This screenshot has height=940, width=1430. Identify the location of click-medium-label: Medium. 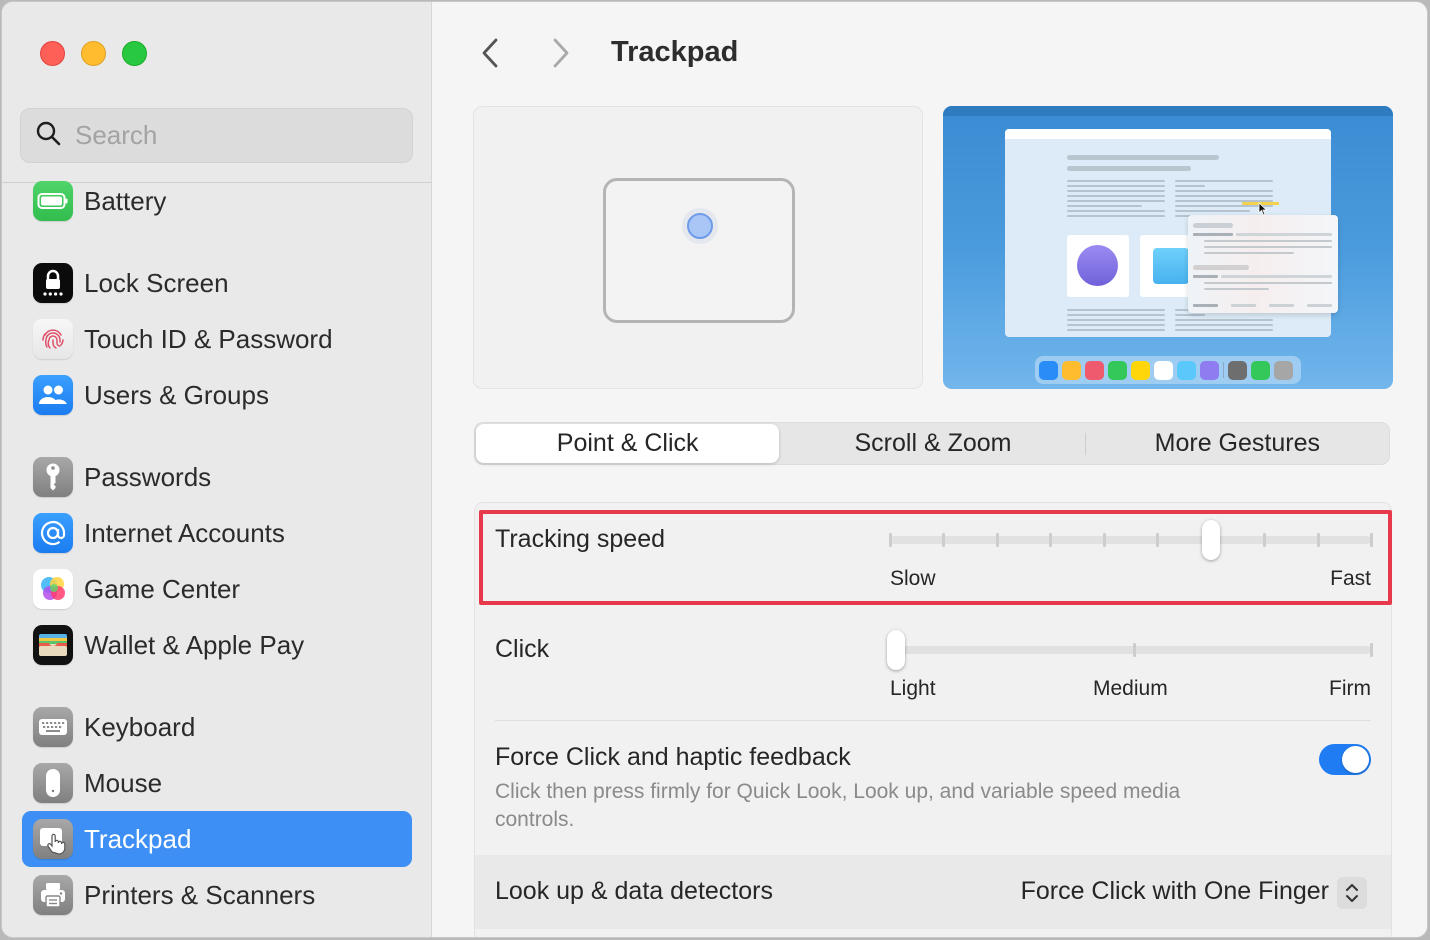
(1130, 688).